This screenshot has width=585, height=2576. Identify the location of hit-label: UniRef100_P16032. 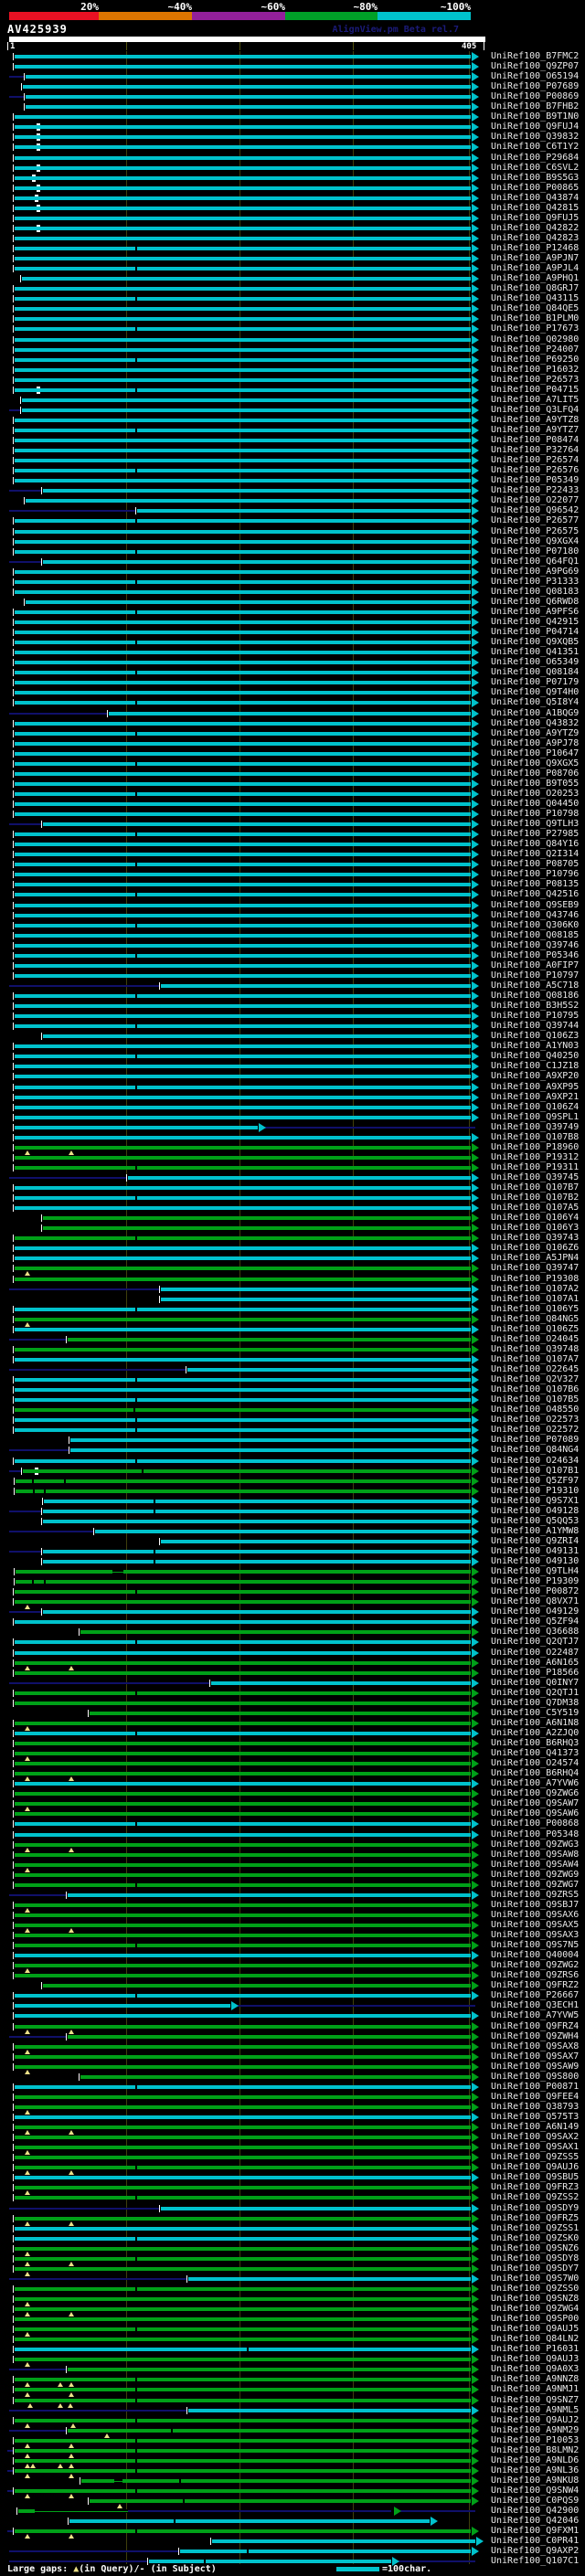
(535, 370).